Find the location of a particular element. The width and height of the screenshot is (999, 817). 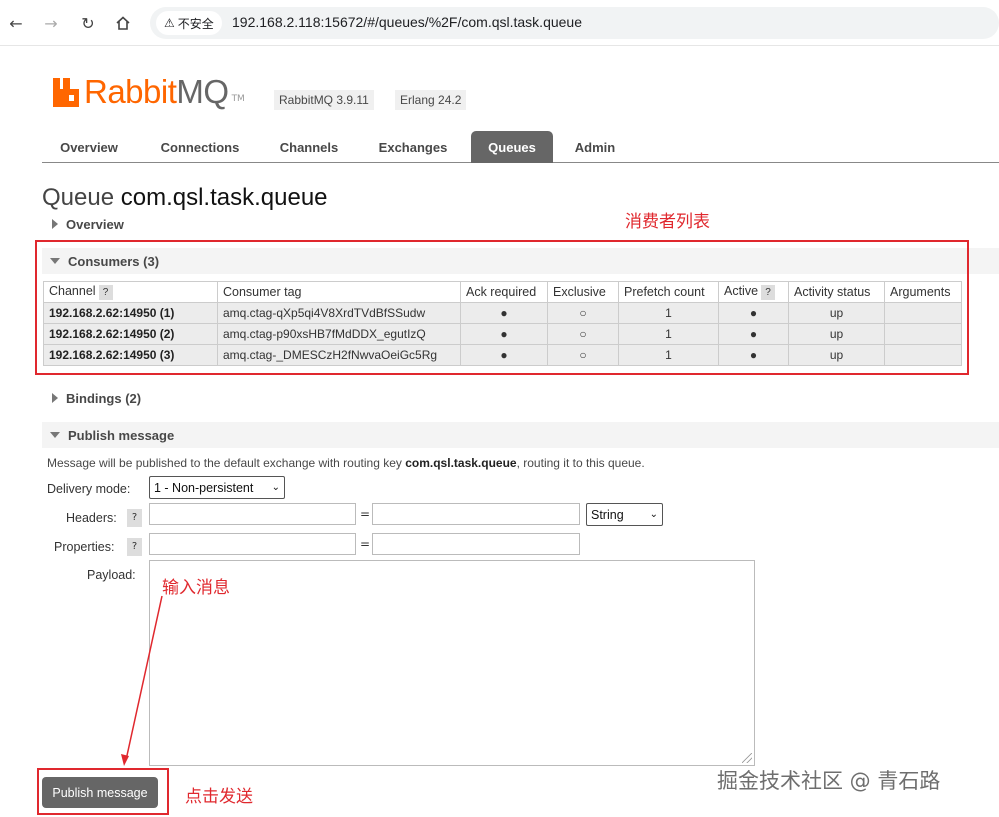

security-chip: ⚠ 不安全 is located at coordinates (189, 23).